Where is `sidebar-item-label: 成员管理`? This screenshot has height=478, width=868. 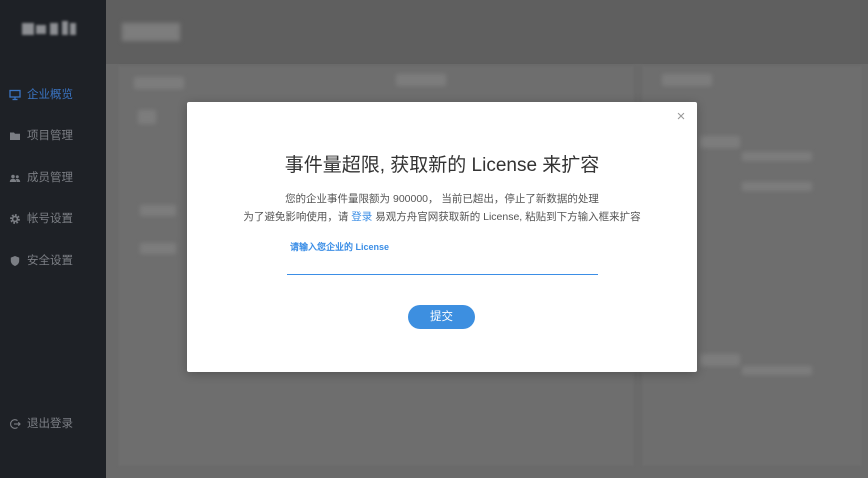
sidebar-item-label: 成员管理 is located at coordinates (50, 178).